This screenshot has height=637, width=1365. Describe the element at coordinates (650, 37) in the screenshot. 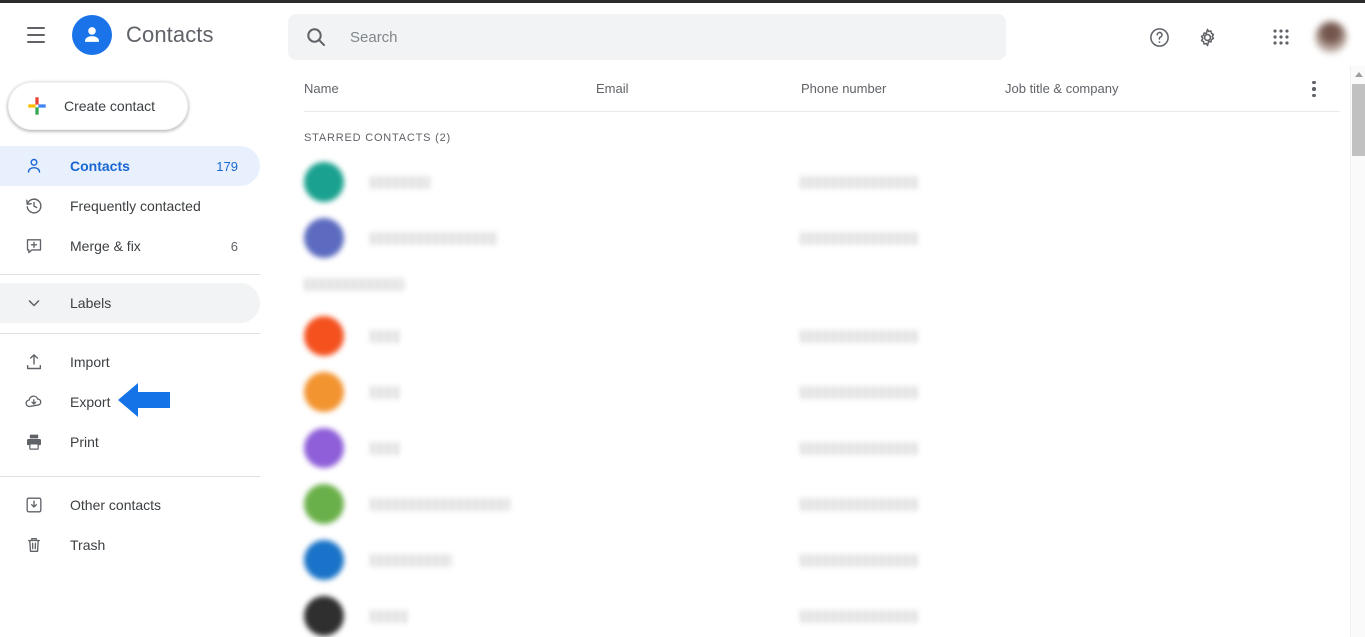

I see `search-input` at that location.